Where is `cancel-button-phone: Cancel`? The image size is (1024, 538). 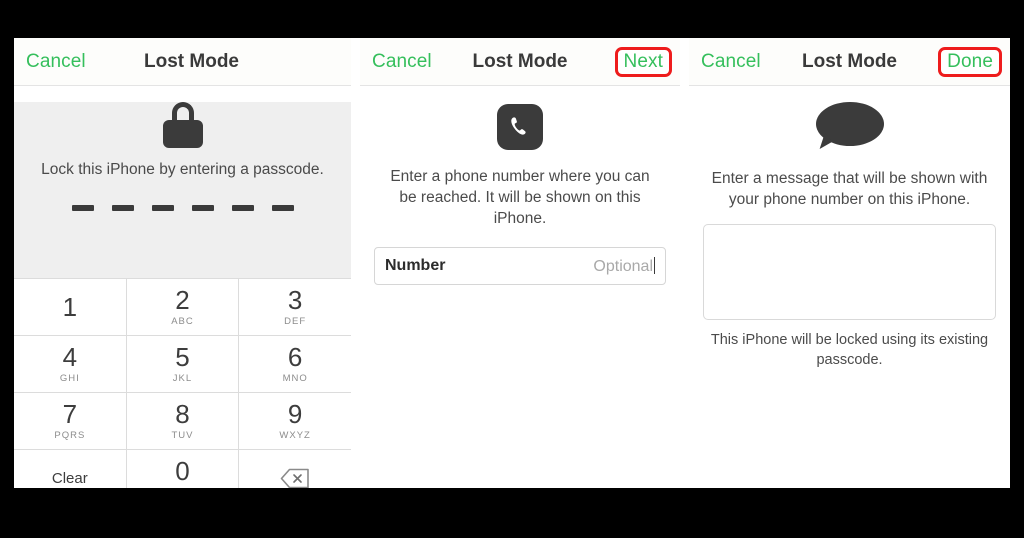 cancel-button-phone: Cancel is located at coordinates (402, 62).